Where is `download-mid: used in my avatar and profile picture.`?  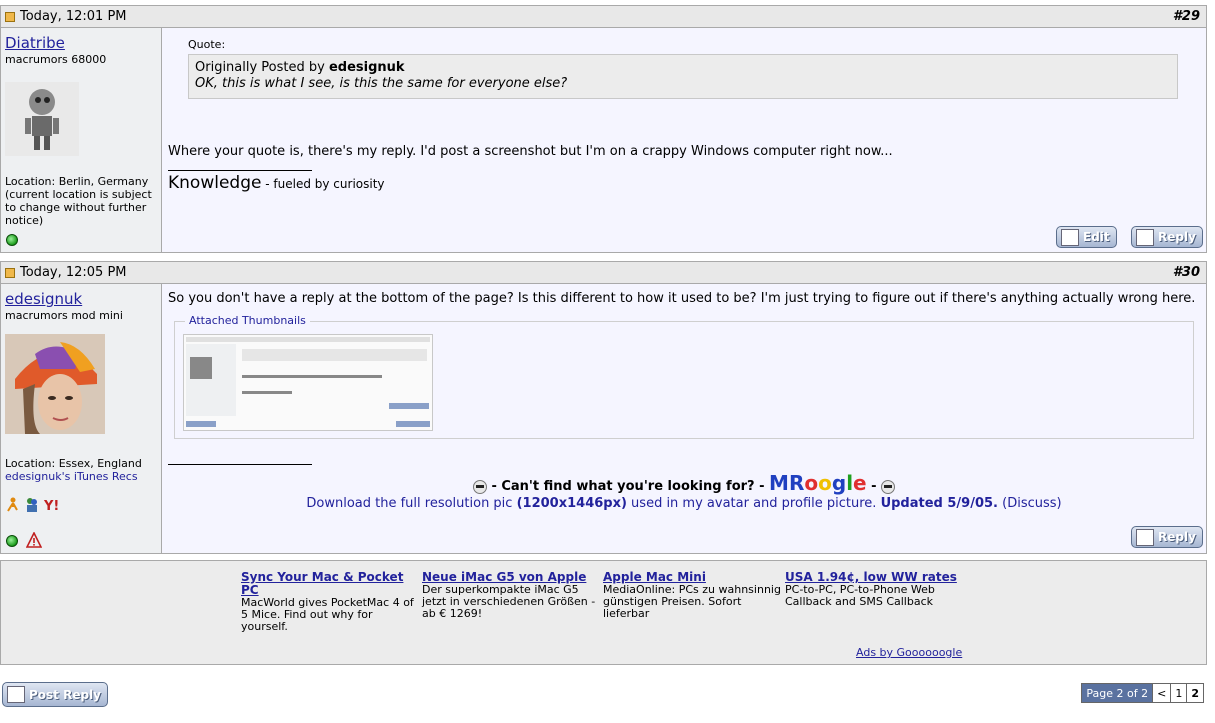
download-mid: used in my avatar and profile picture. is located at coordinates (751, 503).